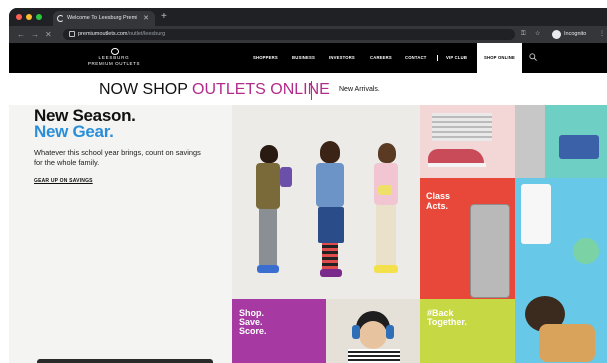 This screenshot has height=363, width=607. Describe the element at coordinates (48, 34) in the screenshot. I see `reload-icon: ✕` at that location.